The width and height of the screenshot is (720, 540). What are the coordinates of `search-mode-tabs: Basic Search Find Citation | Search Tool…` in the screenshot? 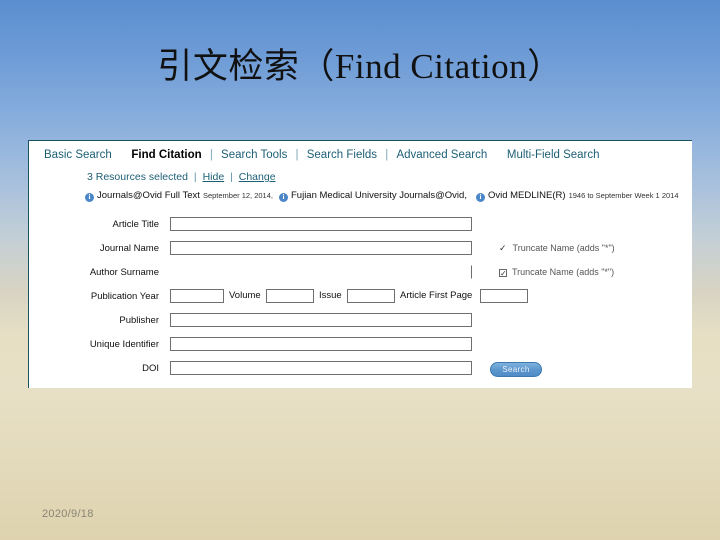 It's located at (322, 155).